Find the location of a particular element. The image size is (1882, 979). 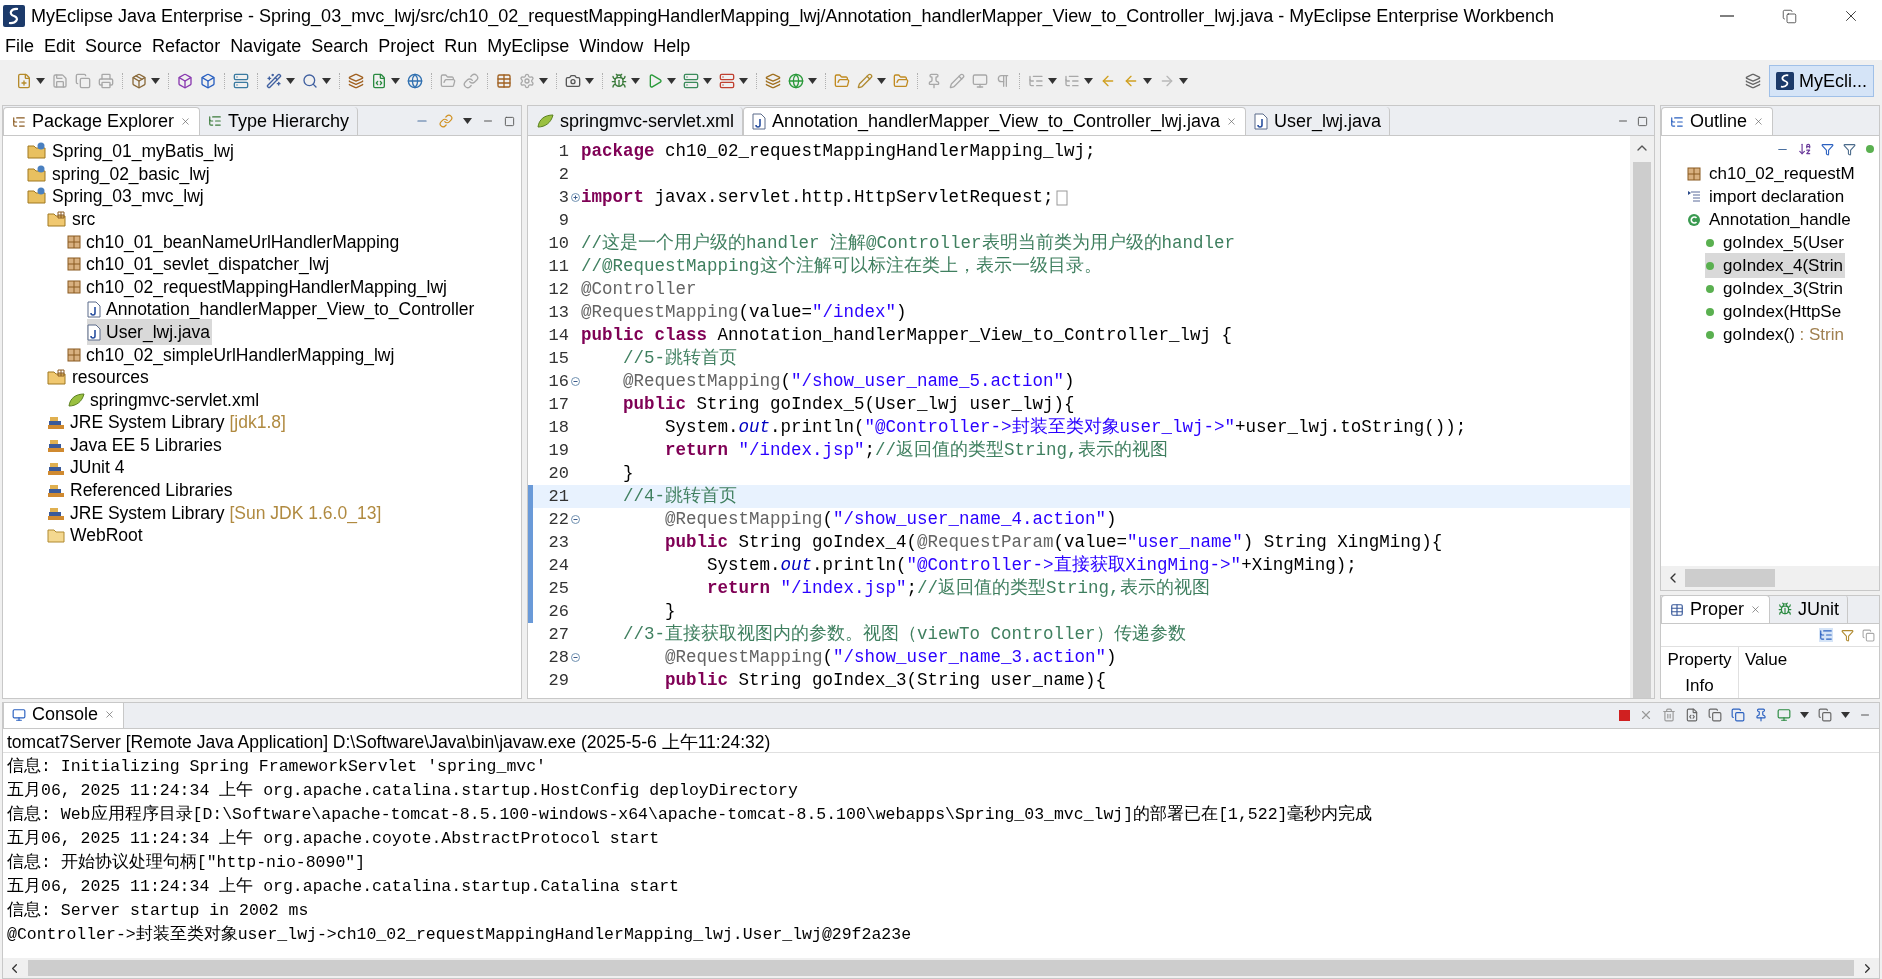

bug-icon is located at coordinates (619, 81).